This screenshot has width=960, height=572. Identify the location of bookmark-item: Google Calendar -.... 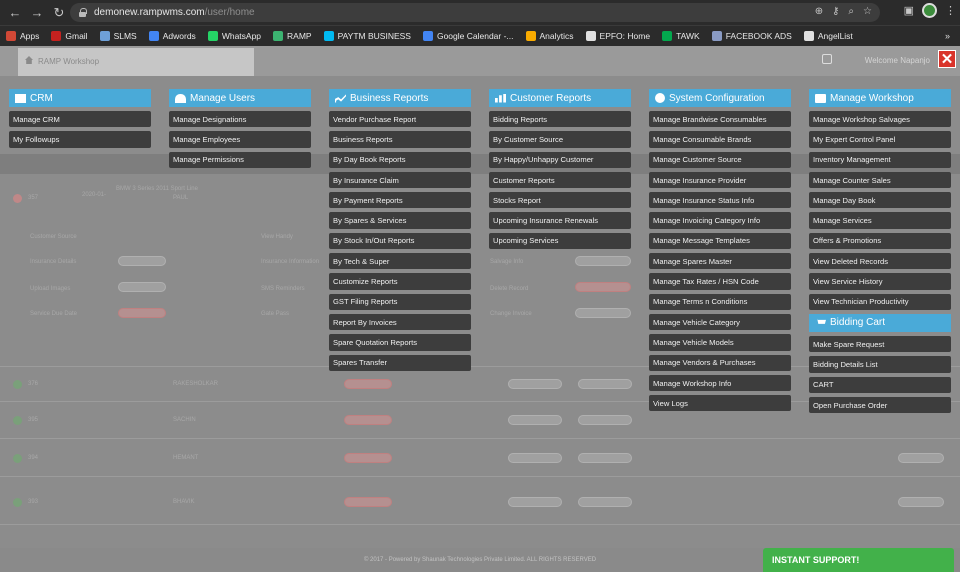
(468, 36).